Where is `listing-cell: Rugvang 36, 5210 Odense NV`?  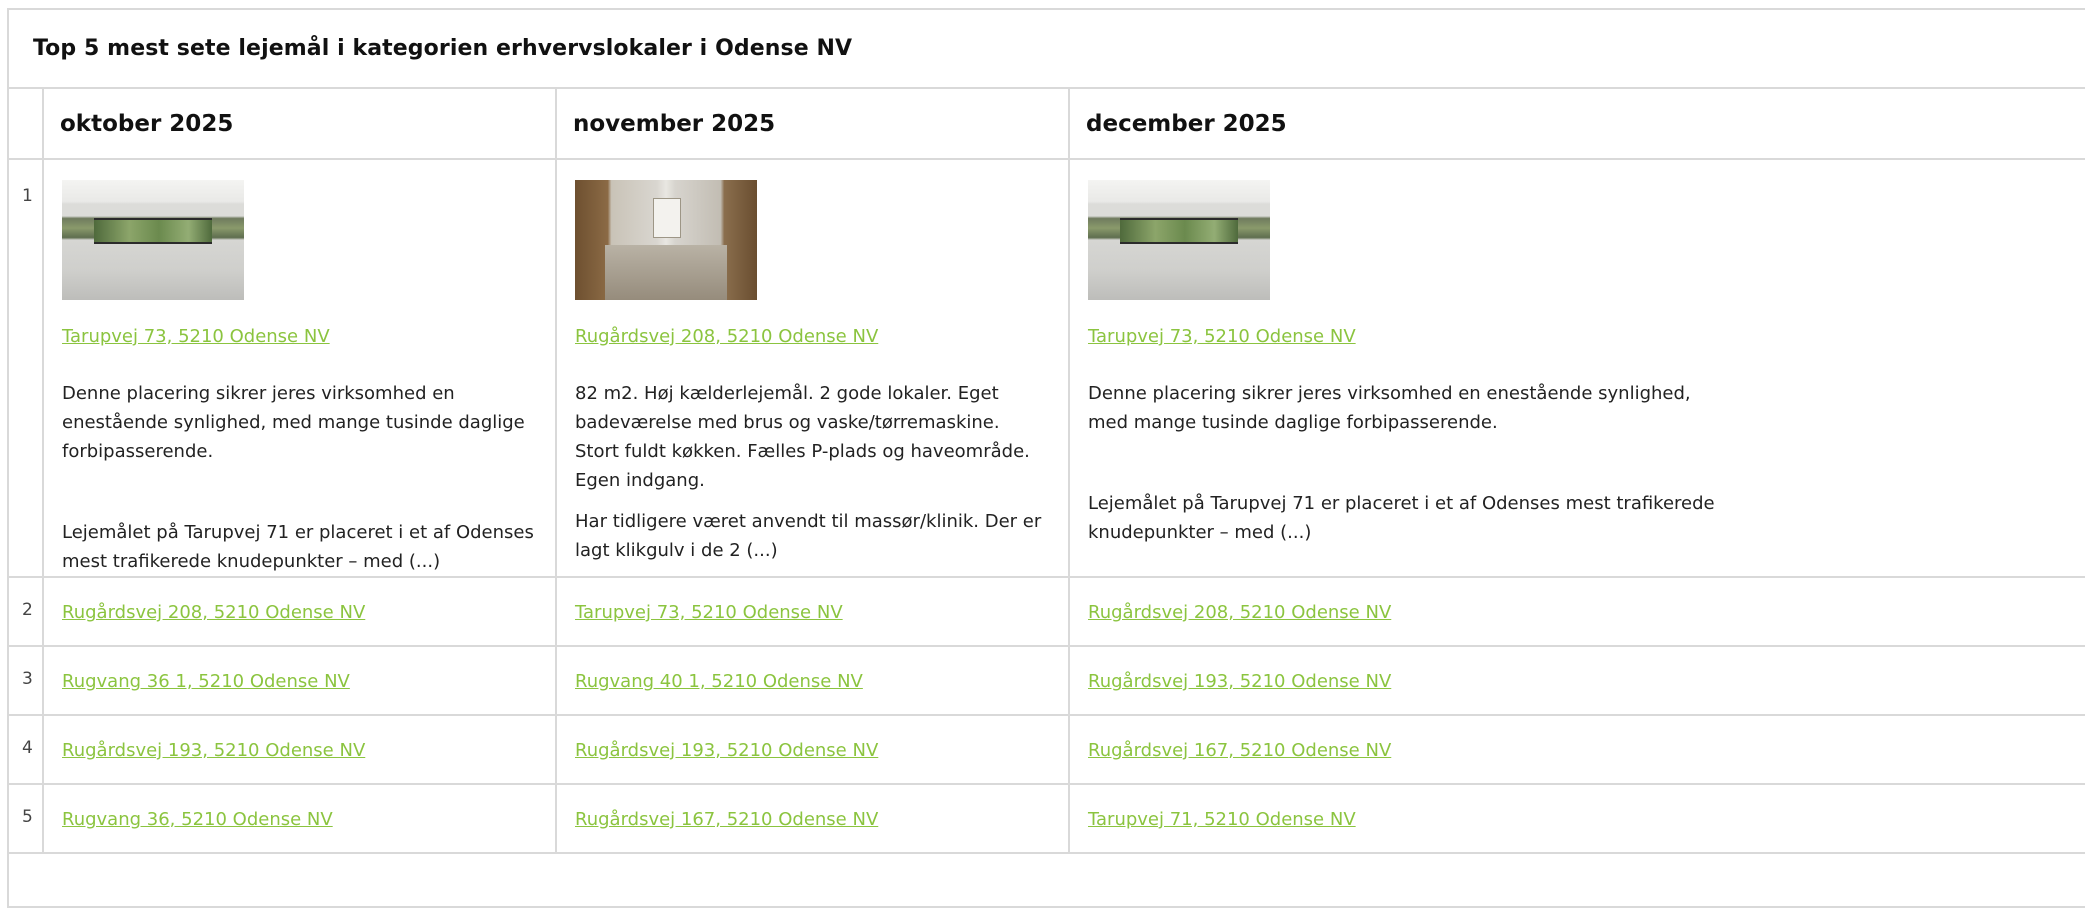
listing-cell: Rugvang 36, 5210 Odense NV is located at coordinates (299, 818).